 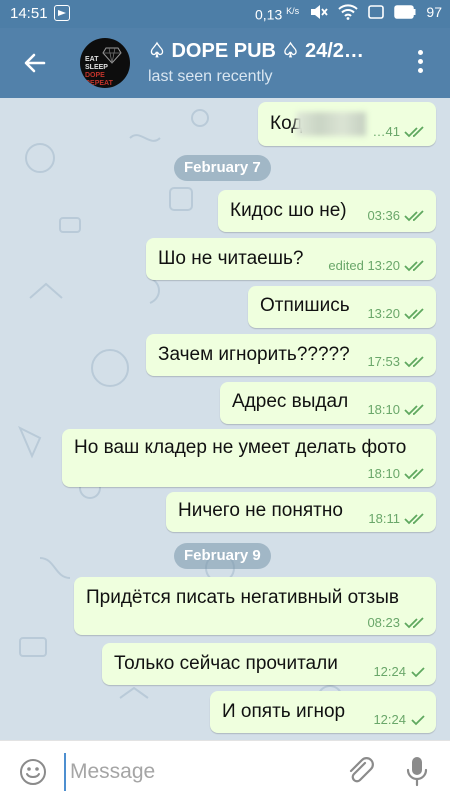 What do you see at coordinates (62, 13) in the screenshot?
I see `telegram-notification-icon` at bounding box center [62, 13].